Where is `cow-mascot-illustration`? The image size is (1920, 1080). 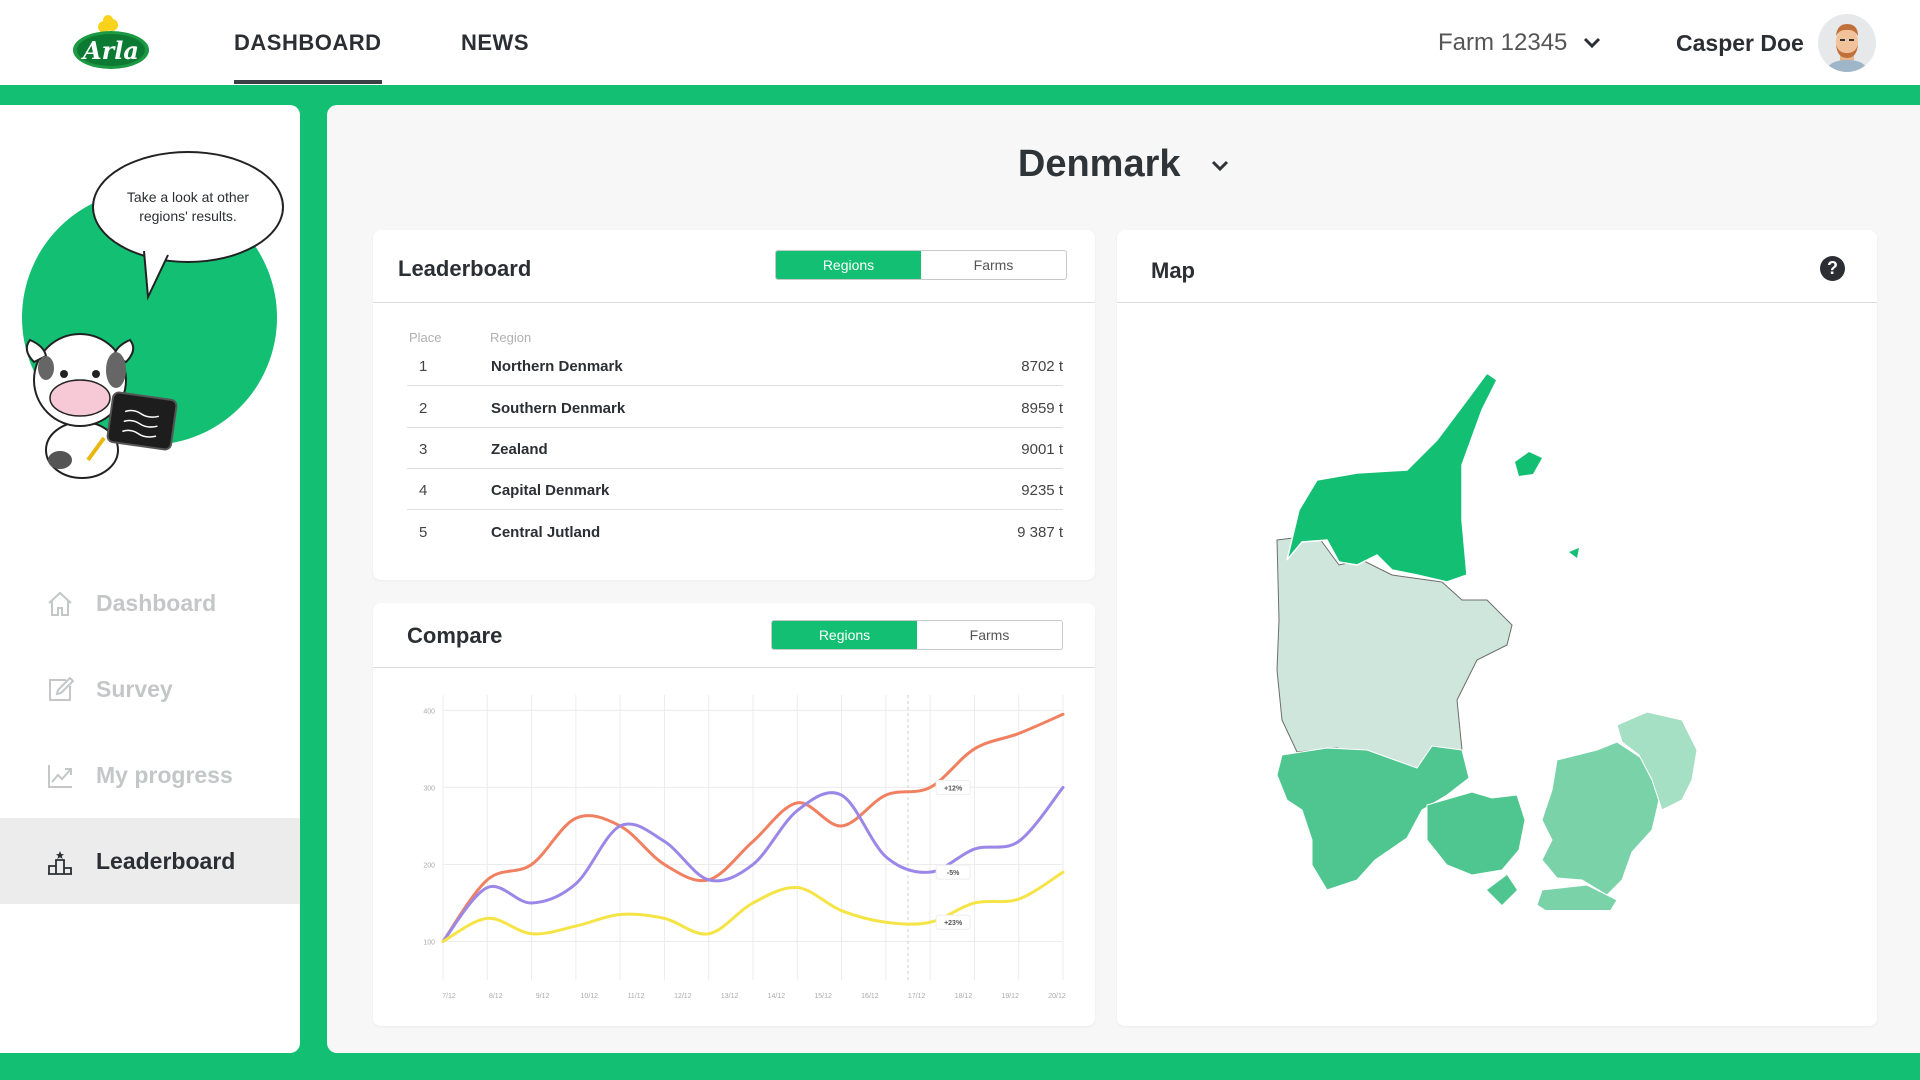 cow-mascot-illustration is located at coordinates (101, 406).